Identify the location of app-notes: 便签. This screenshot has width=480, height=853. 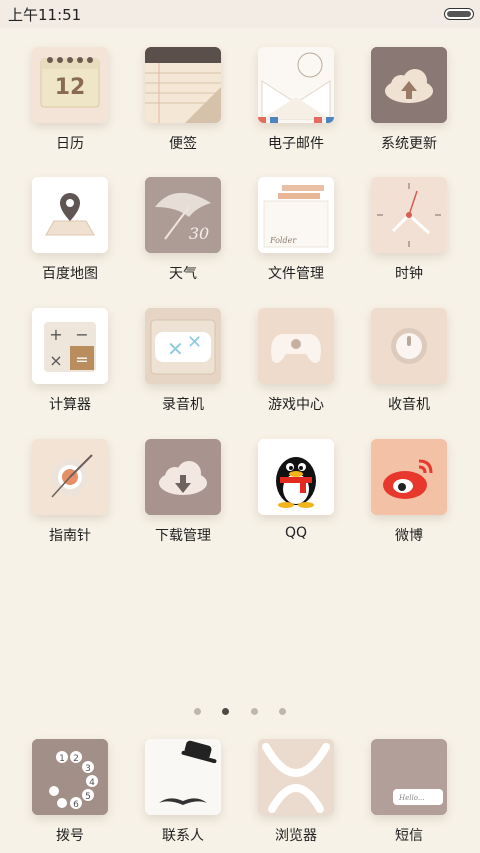
(183, 107).